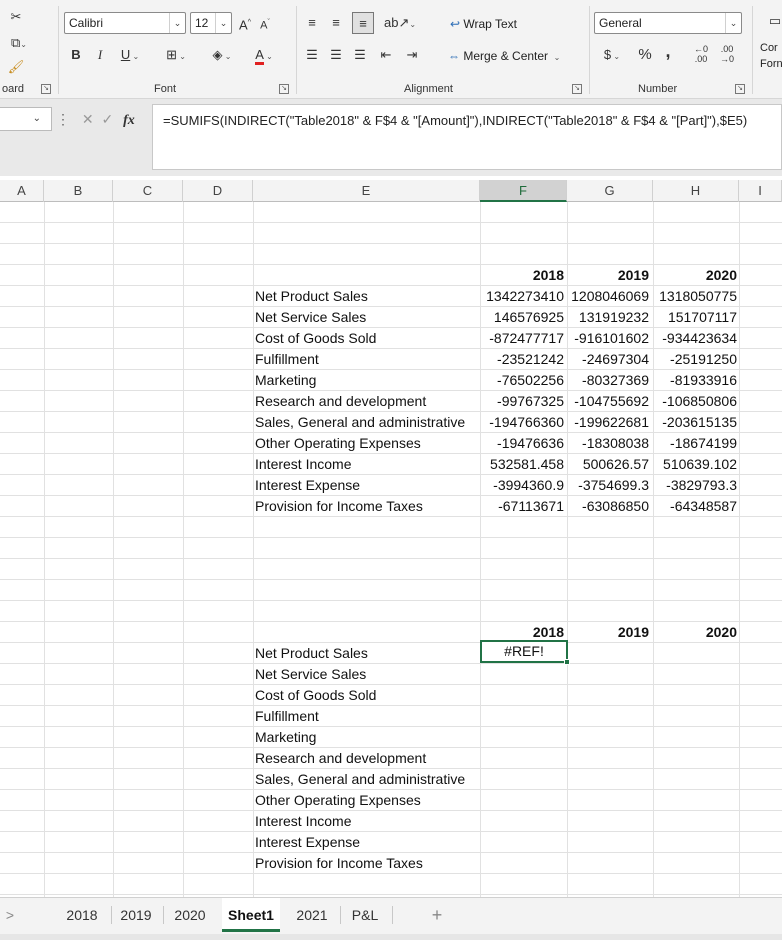 This screenshot has width=782, height=940. I want to click on new-sheet-icon: +, so click(437, 915).